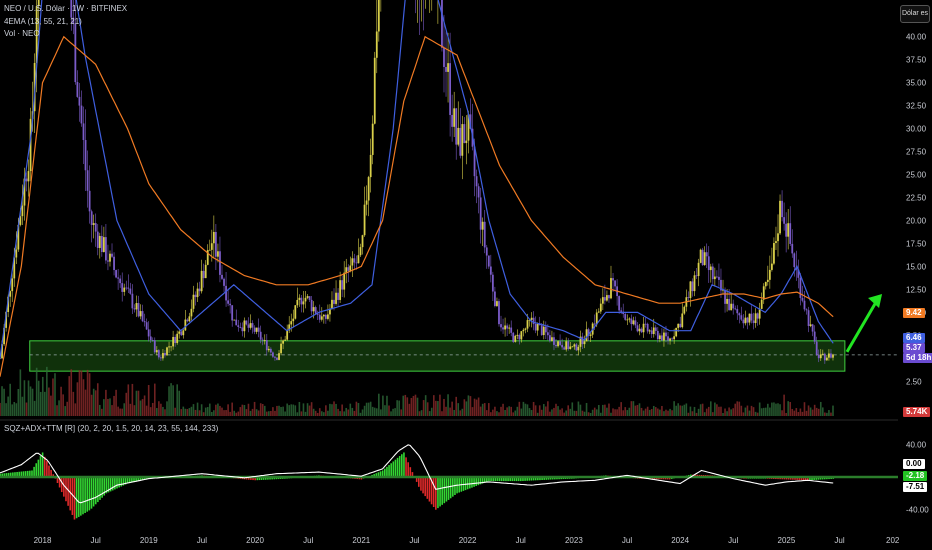 The height and width of the screenshot is (550, 932). What do you see at coordinates (915, 14) in the screenshot?
I see `currency-button: Dólar es` at bounding box center [915, 14].